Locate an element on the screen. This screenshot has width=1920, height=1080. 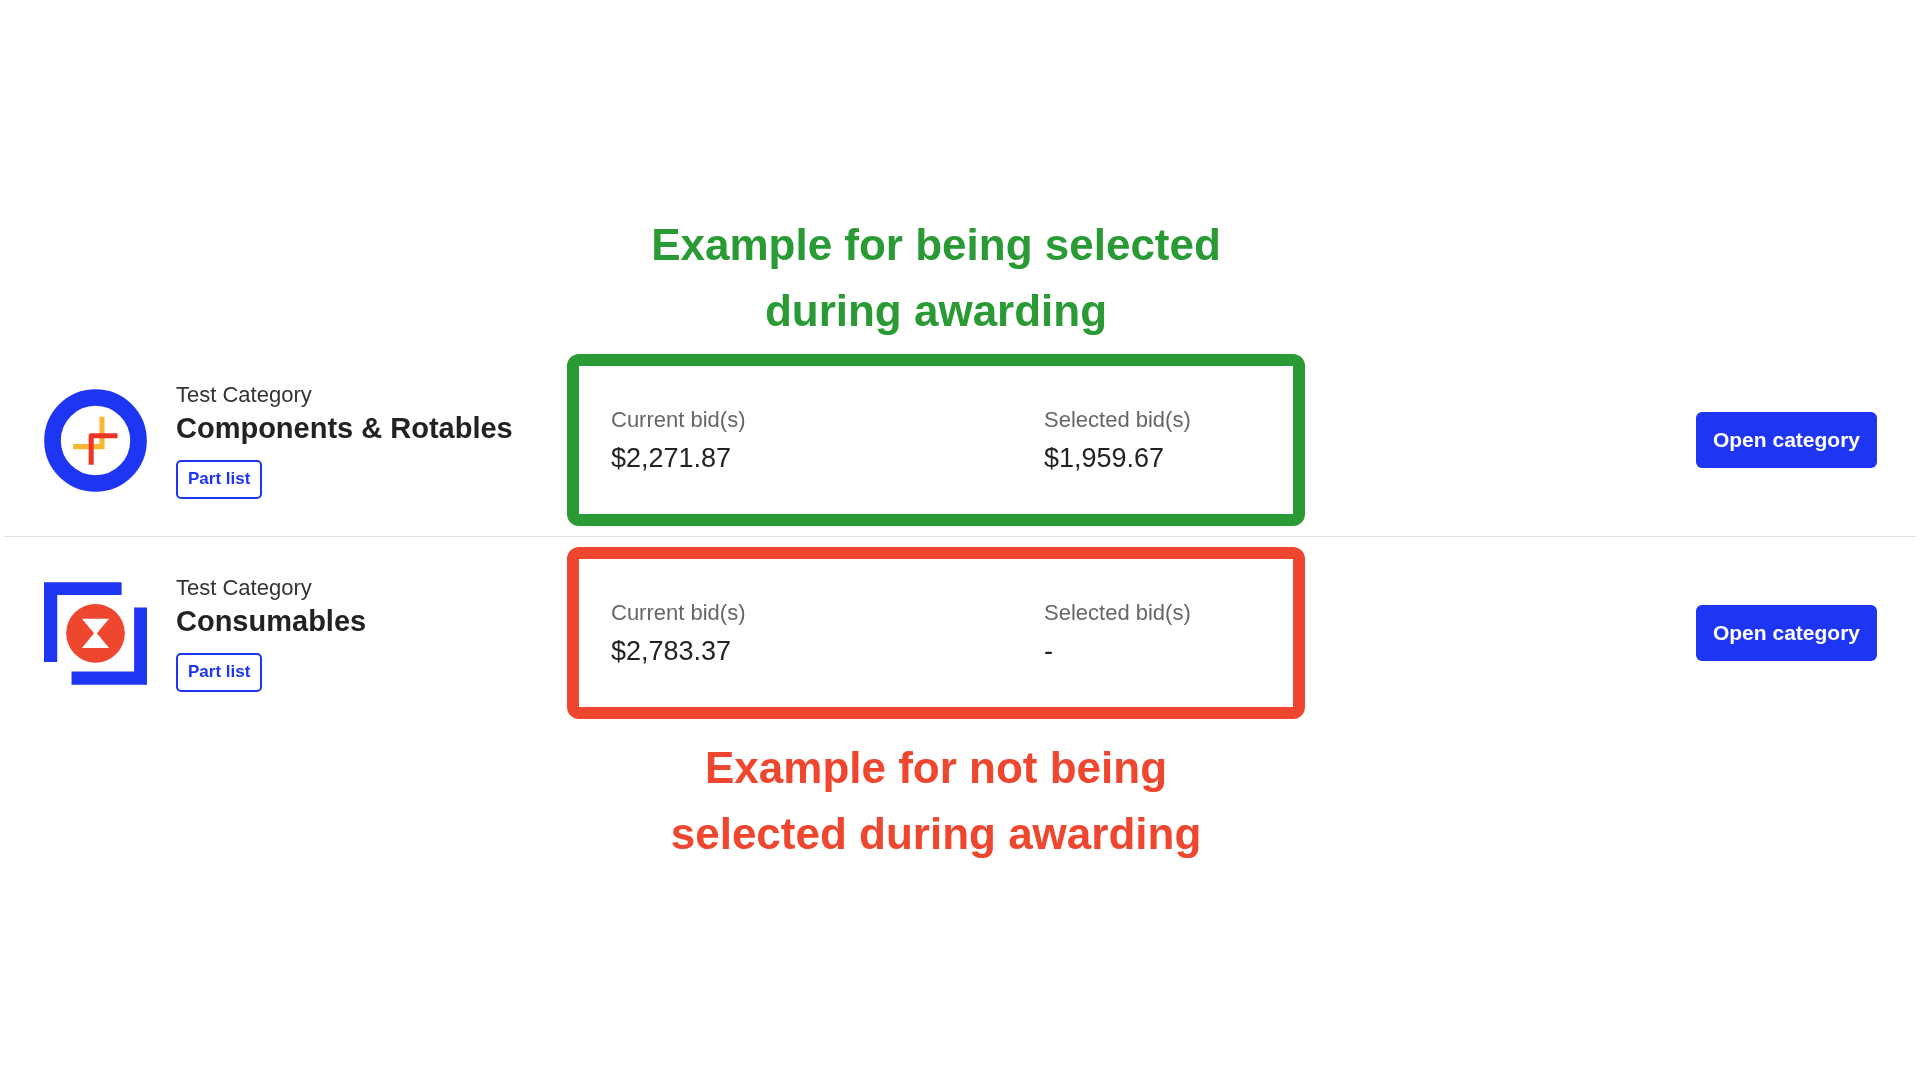
bid-value: $2,271.87 is located at coordinates (671, 457).